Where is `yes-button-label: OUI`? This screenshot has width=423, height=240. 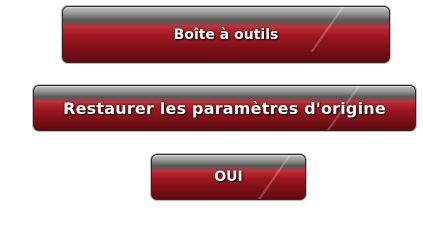 yes-button-label: OUI is located at coordinates (228, 177).